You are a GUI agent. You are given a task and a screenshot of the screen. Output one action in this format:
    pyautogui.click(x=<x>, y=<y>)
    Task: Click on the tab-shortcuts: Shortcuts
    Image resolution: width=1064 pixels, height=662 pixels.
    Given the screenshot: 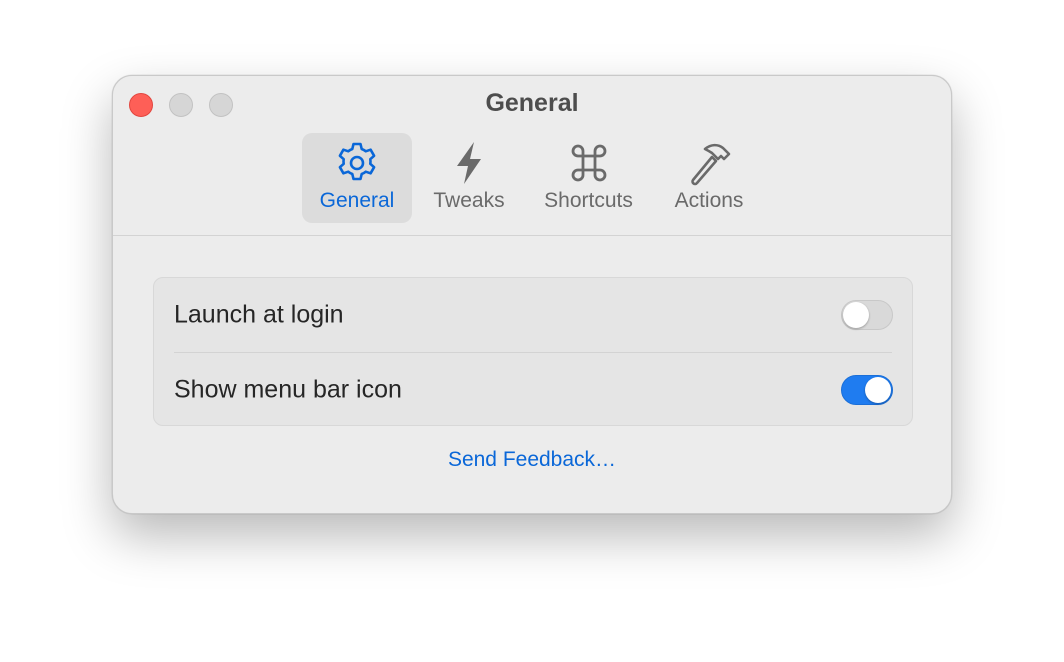 What is the action you would take?
    pyautogui.click(x=588, y=178)
    